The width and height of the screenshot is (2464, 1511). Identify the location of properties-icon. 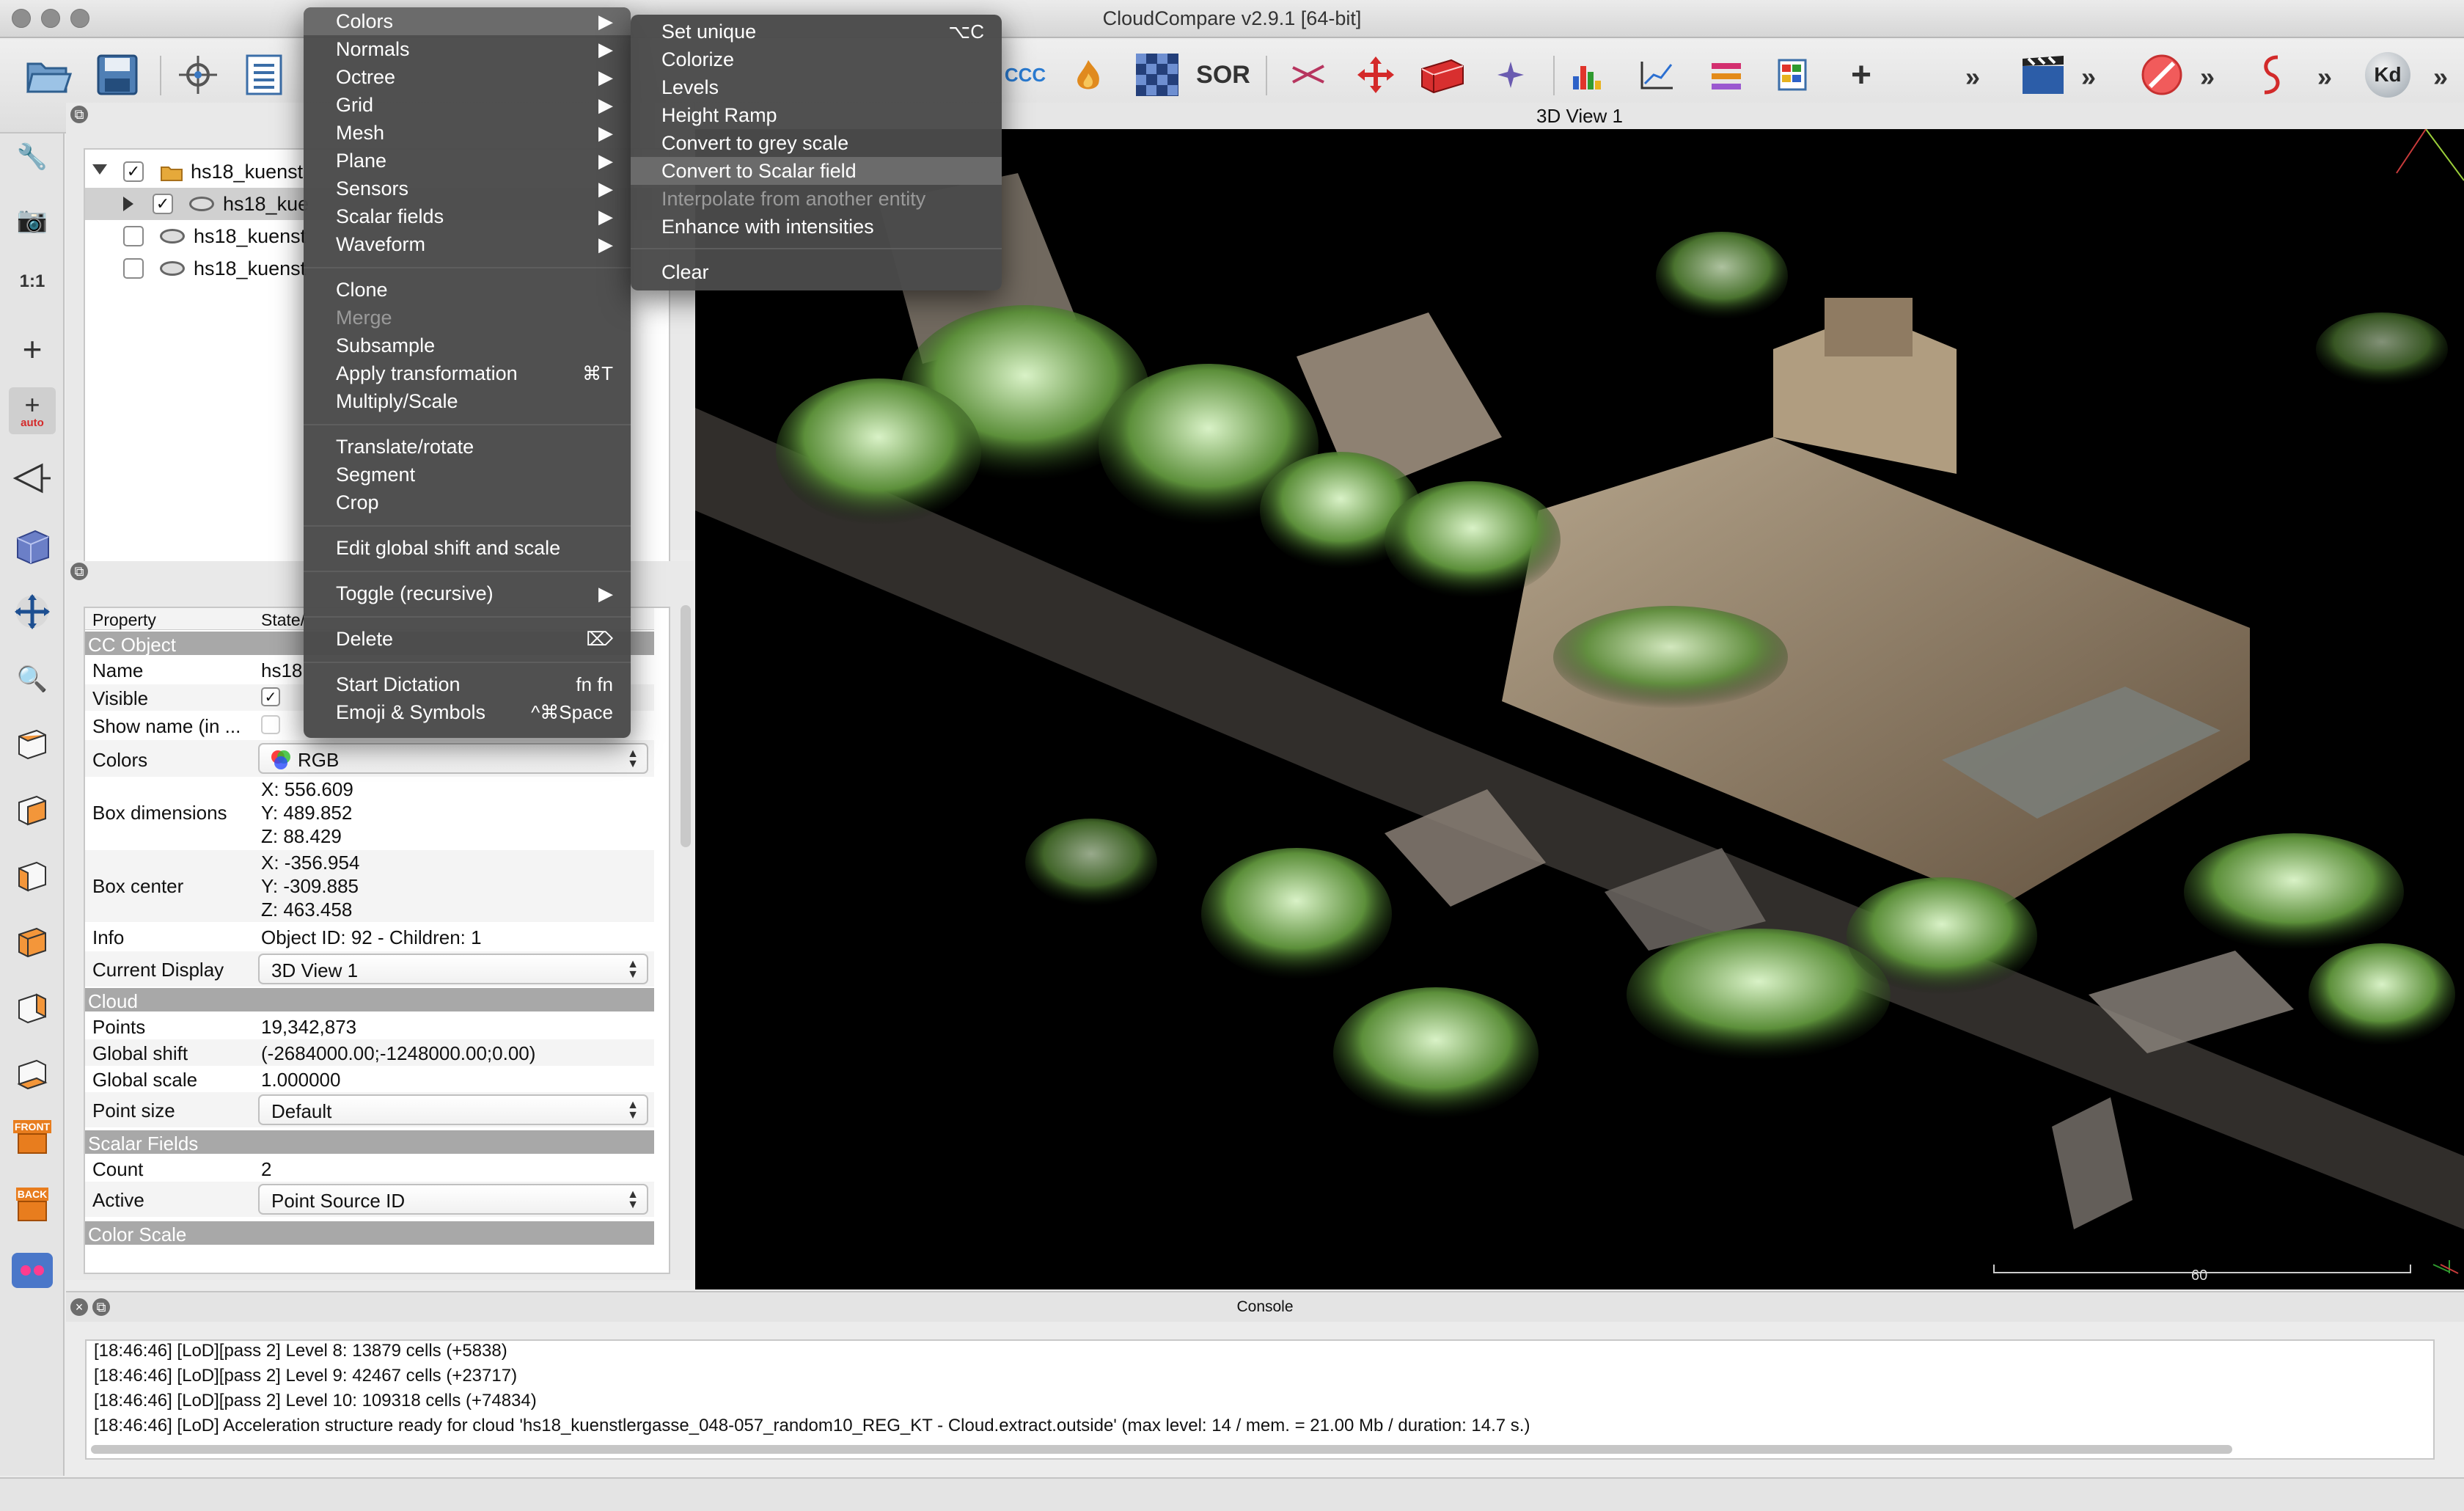
(264, 75).